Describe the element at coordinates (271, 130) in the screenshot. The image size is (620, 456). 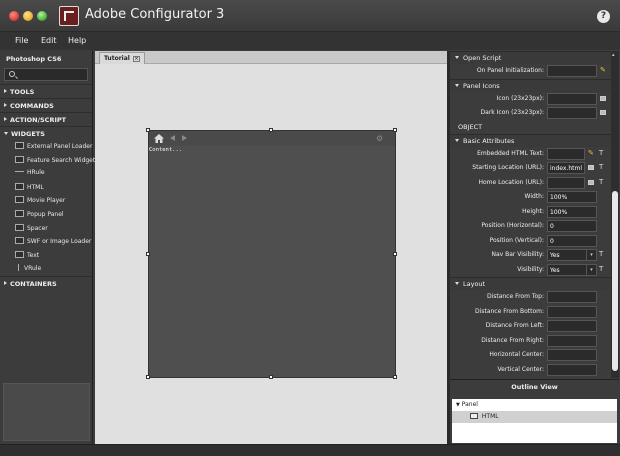
I see `resize-handle-top` at that location.